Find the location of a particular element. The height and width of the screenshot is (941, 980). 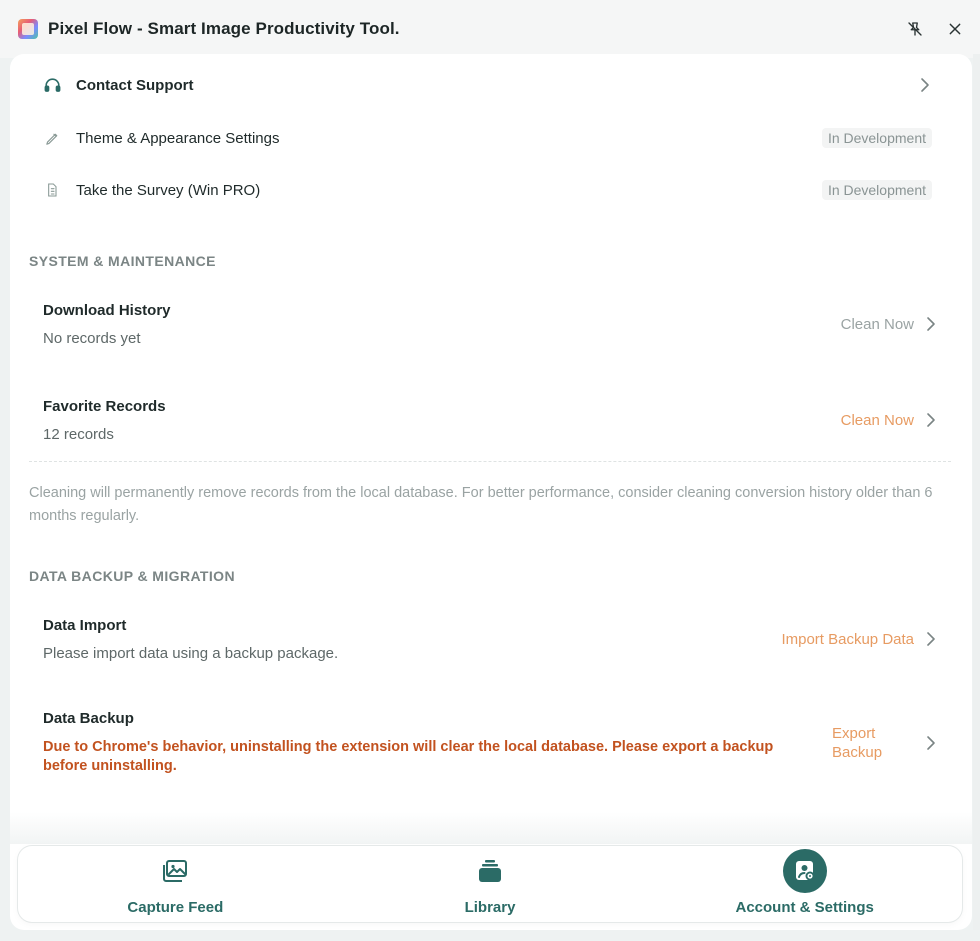

nav-account-settings: Account & Settings is located at coordinates (804, 884).